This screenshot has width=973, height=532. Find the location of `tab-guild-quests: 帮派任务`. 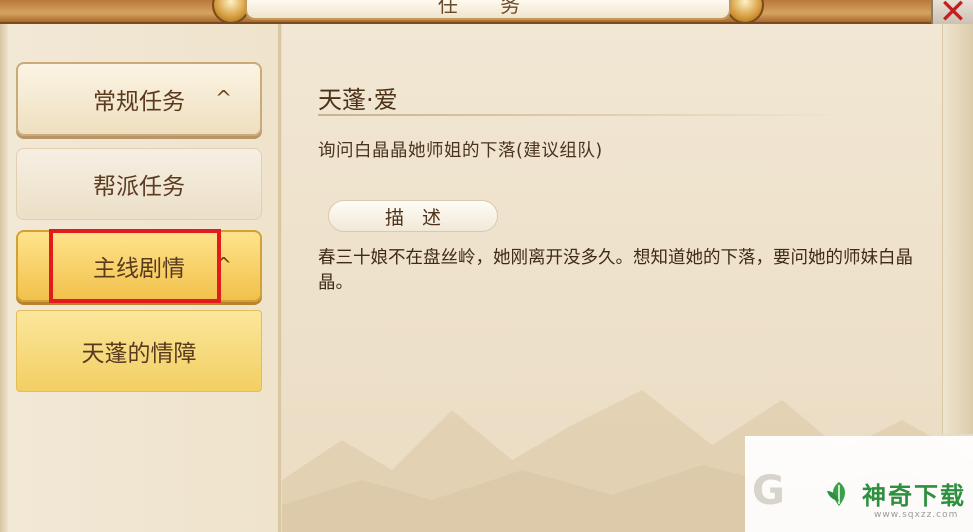

tab-guild-quests: 帮派任务 is located at coordinates (139, 184).